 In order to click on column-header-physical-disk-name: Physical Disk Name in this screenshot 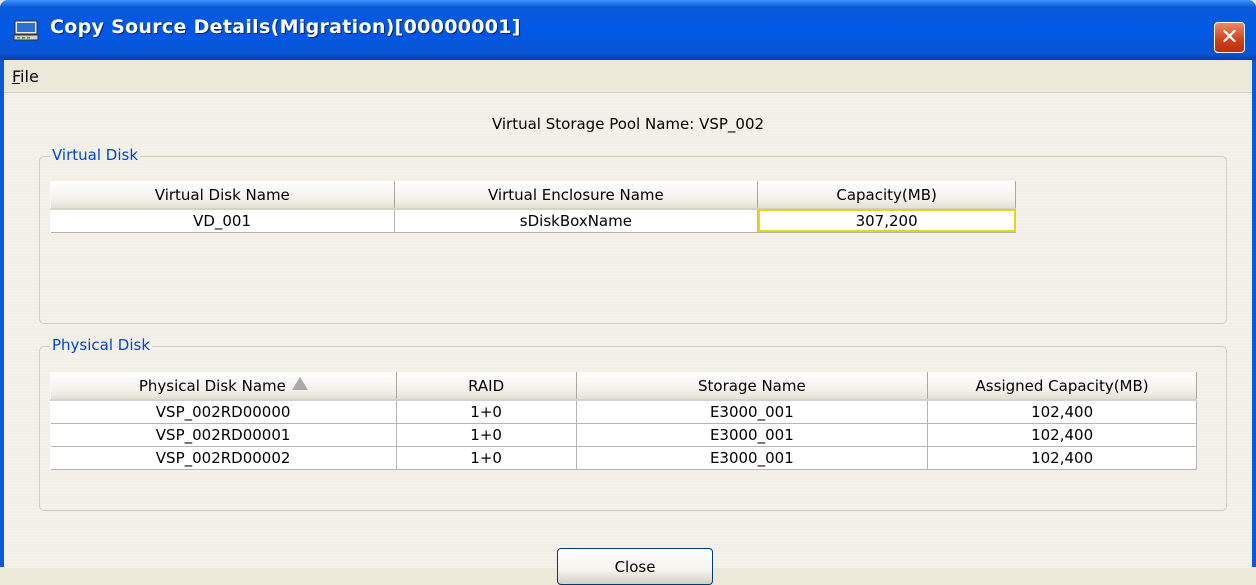, I will do `click(223, 386)`.